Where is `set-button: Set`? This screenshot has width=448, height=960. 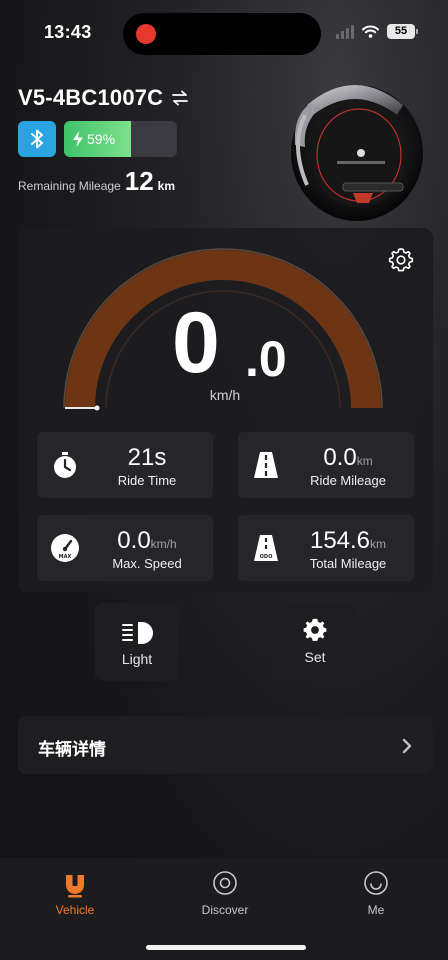
set-button: Set is located at coordinates (315, 642).